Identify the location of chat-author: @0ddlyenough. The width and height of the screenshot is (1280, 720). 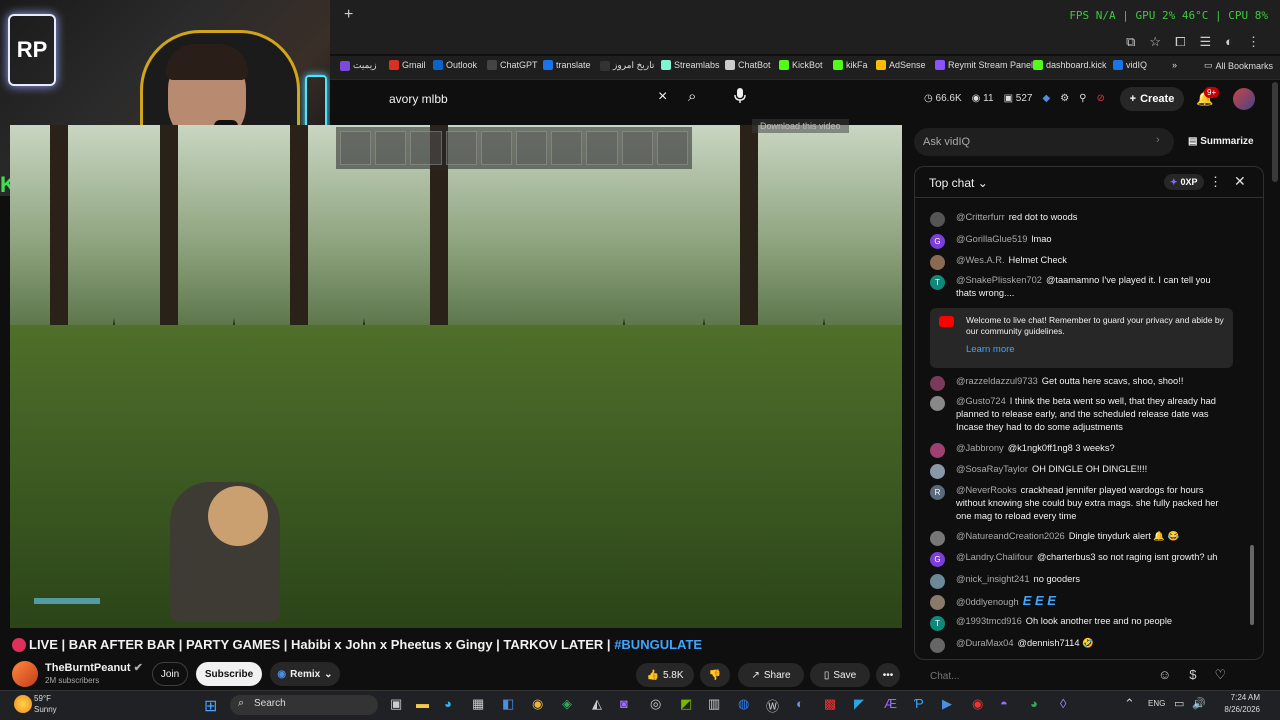
(987, 602).